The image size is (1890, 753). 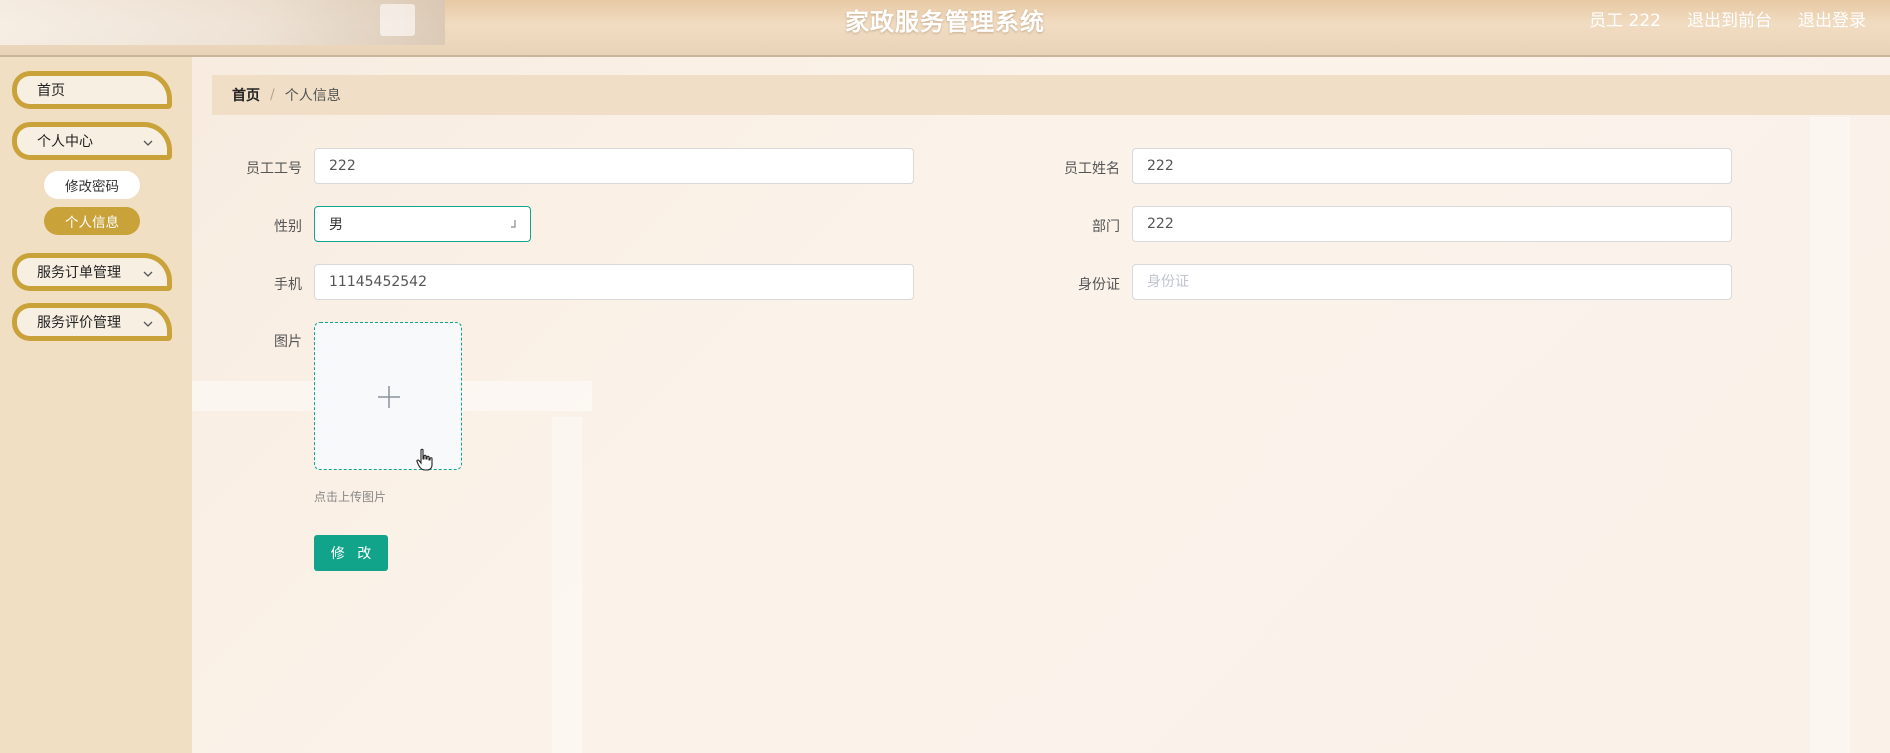 I want to click on breadcrumb: 首页 / 个人信息, so click(x=1051, y=95).